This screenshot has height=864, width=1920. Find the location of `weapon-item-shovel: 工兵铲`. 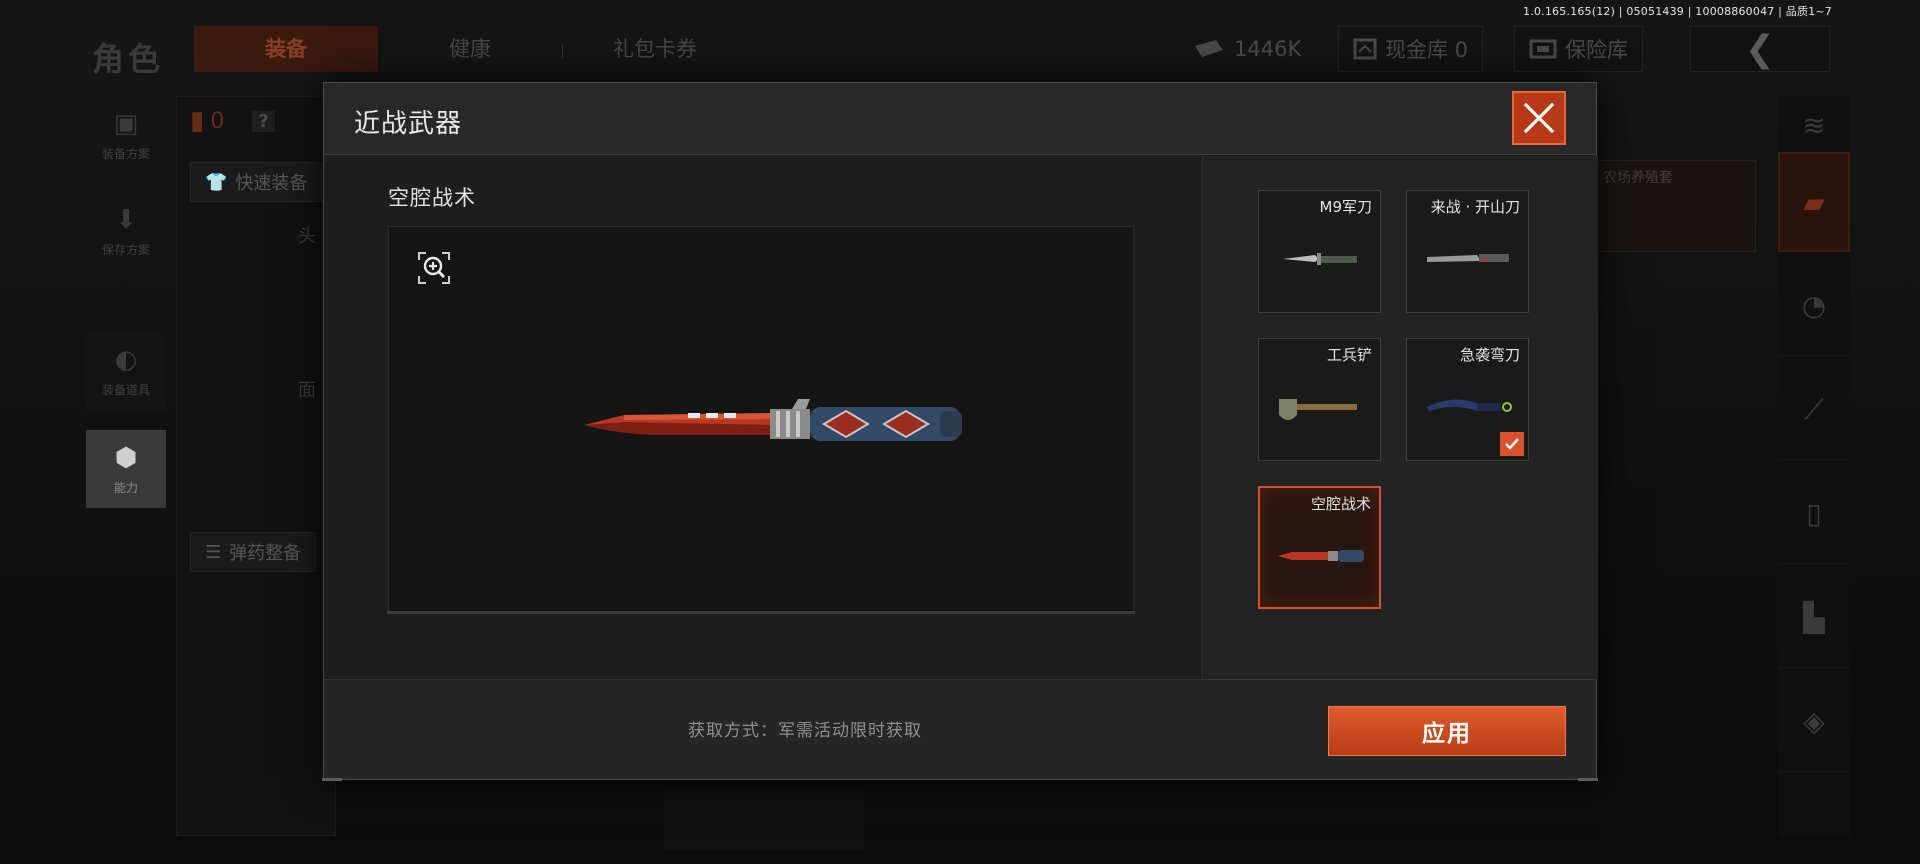

weapon-item-shovel: 工兵铲 is located at coordinates (1319, 399).